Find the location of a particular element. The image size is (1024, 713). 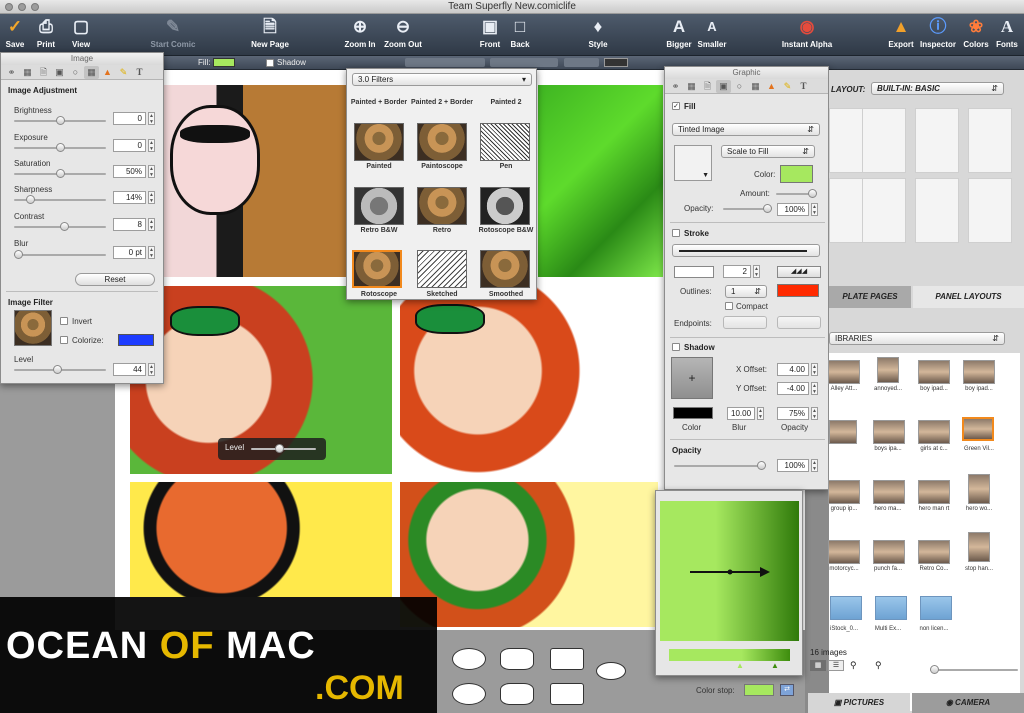

saturation-slider is located at coordinates (60, 173).